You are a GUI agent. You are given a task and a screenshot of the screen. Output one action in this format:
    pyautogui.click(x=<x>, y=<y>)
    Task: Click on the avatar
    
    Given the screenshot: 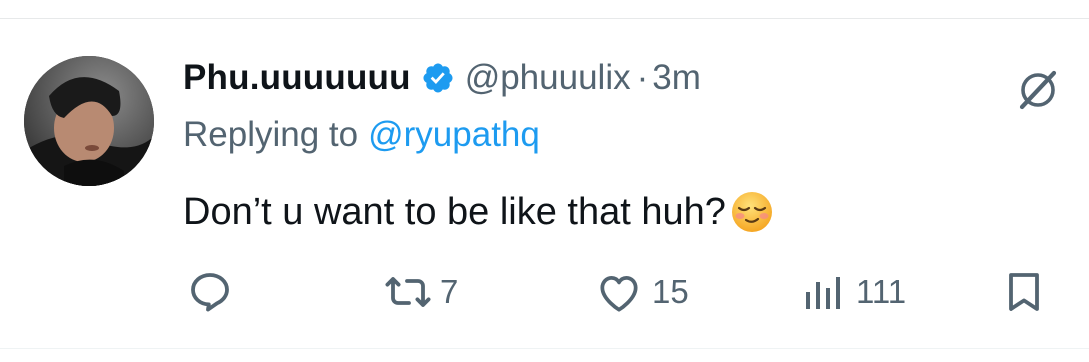 What is the action you would take?
    pyautogui.click(x=89, y=121)
    